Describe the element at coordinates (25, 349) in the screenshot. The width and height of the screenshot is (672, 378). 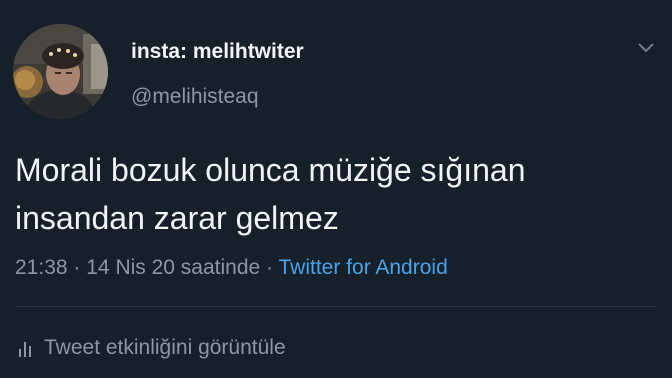
I see `bar-chart-icon` at that location.